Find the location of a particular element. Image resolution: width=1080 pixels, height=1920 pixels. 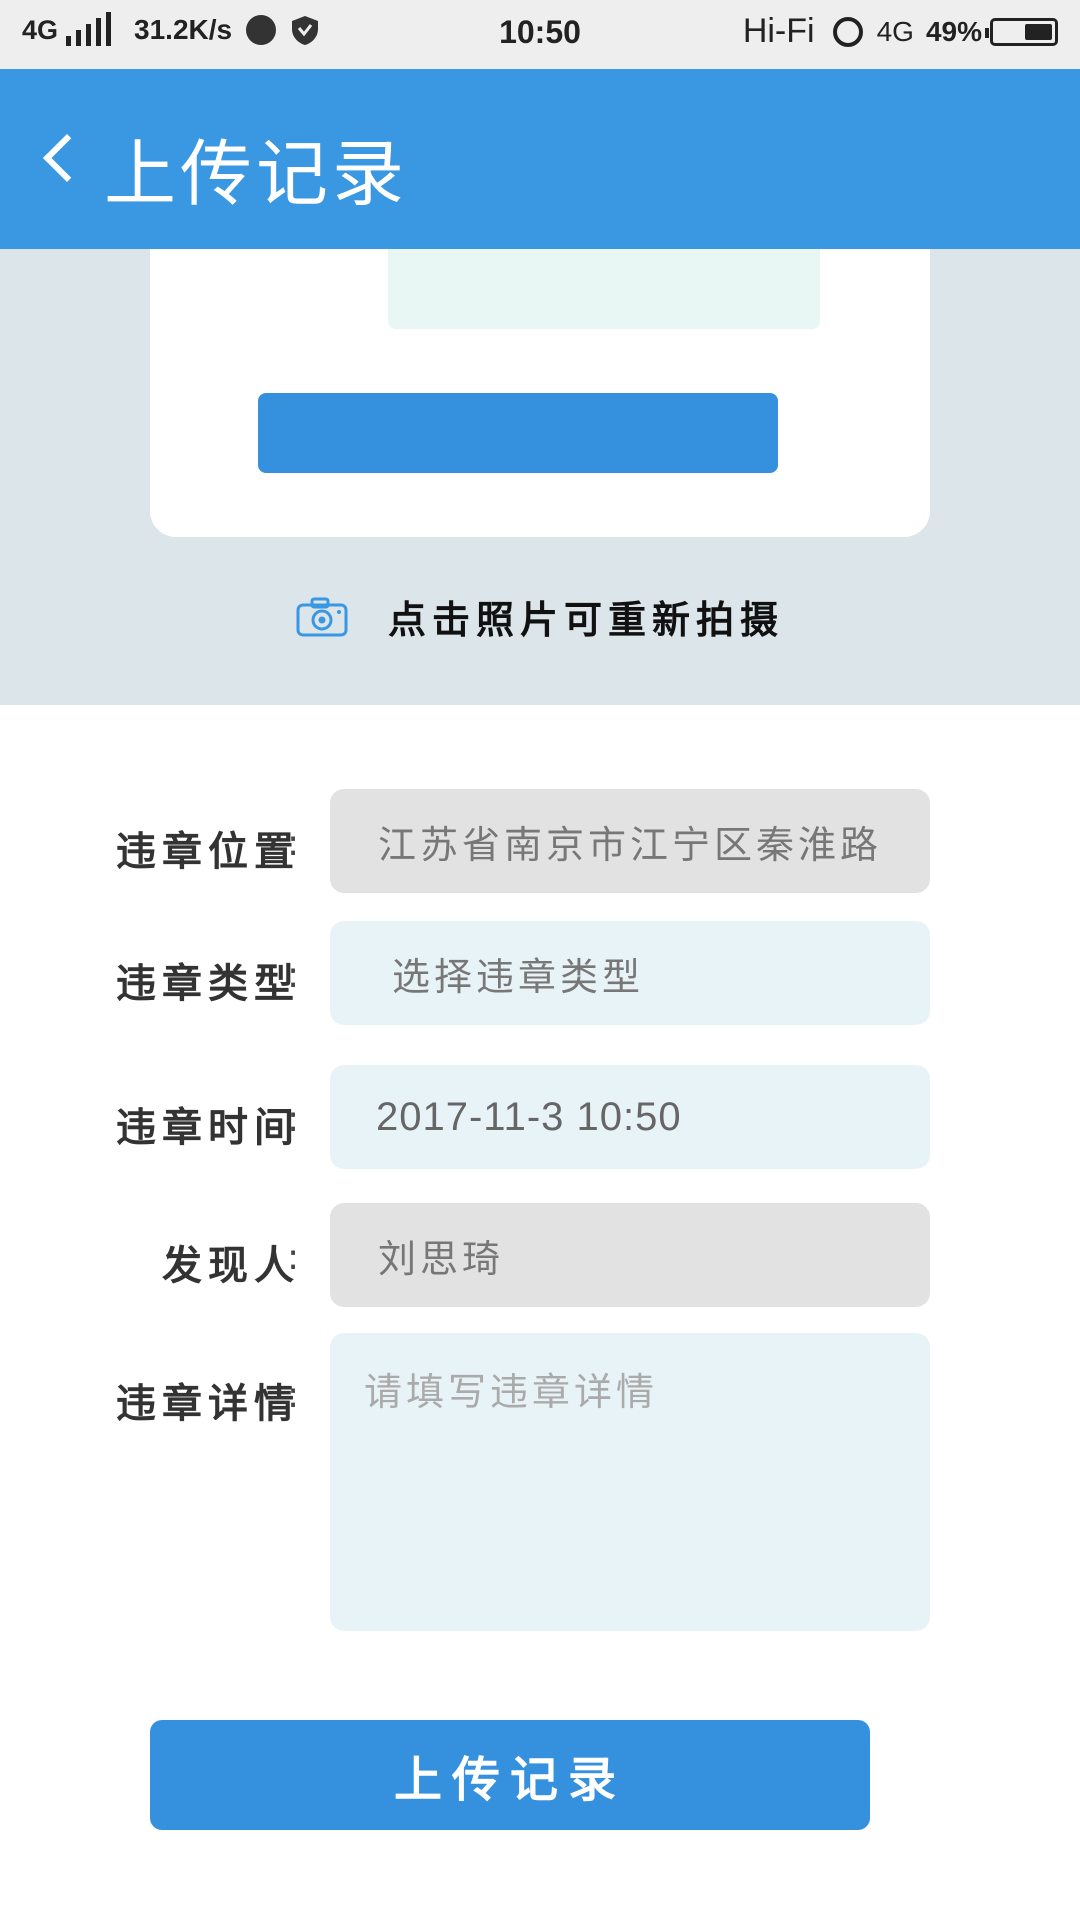

app-header: 上传记录 is located at coordinates (540, 159).